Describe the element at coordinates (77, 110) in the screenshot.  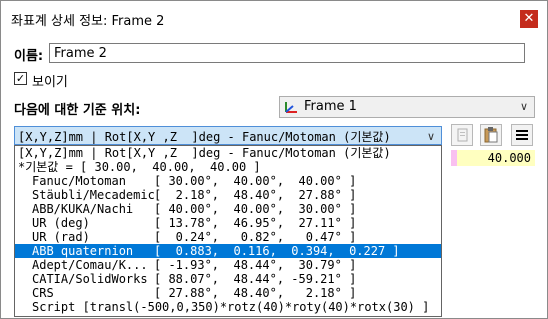
I see `reference-label: 다음에 대한 기준 위치:` at that location.